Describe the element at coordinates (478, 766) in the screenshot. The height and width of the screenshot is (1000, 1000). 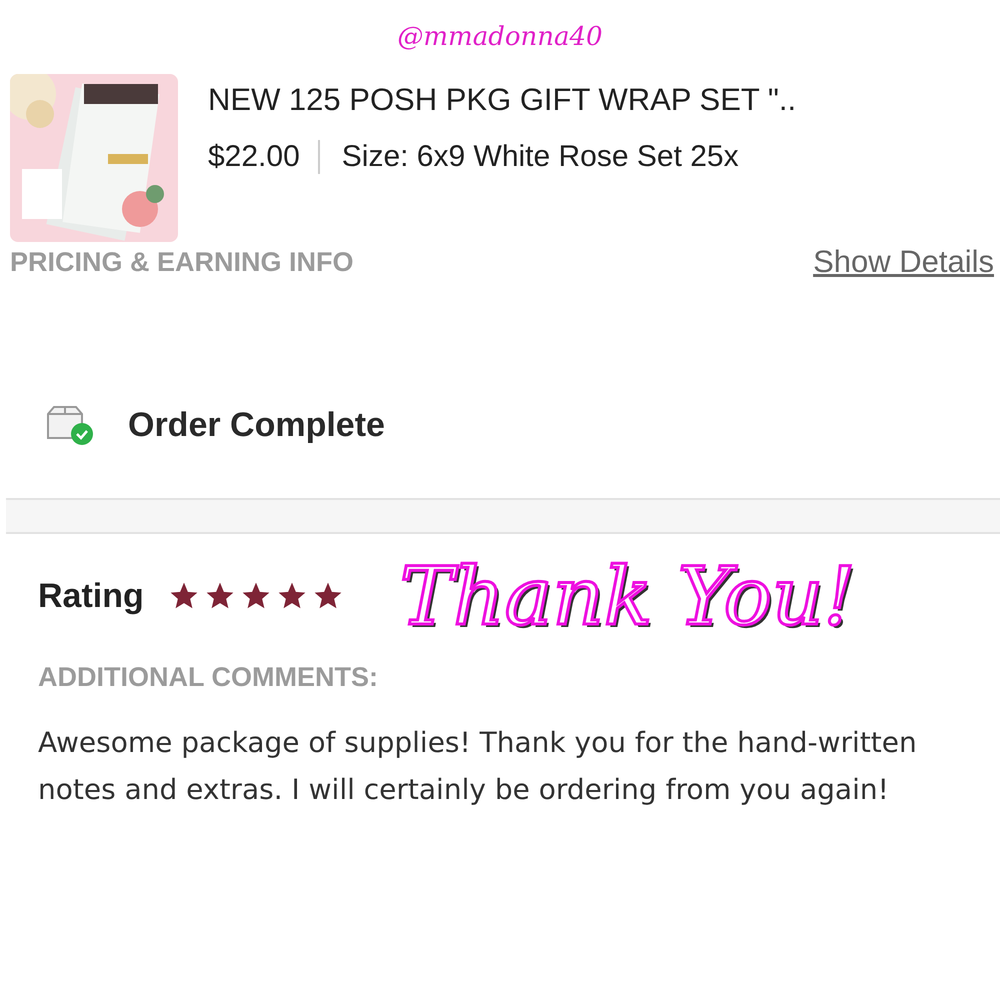
I see `comment-text: Awesome package of supplies! Thank you for the hand-written notes and extras. I will certainly be ordering from you again!` at that location.